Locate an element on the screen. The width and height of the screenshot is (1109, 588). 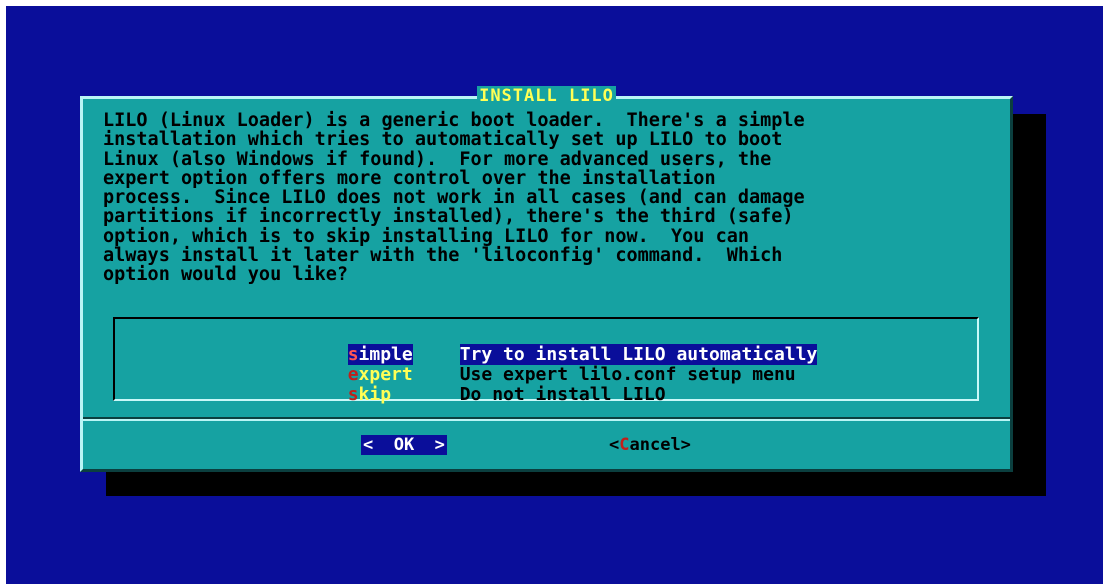
dialog-title: INSTALL LILO is located at coordinates (546, 96).